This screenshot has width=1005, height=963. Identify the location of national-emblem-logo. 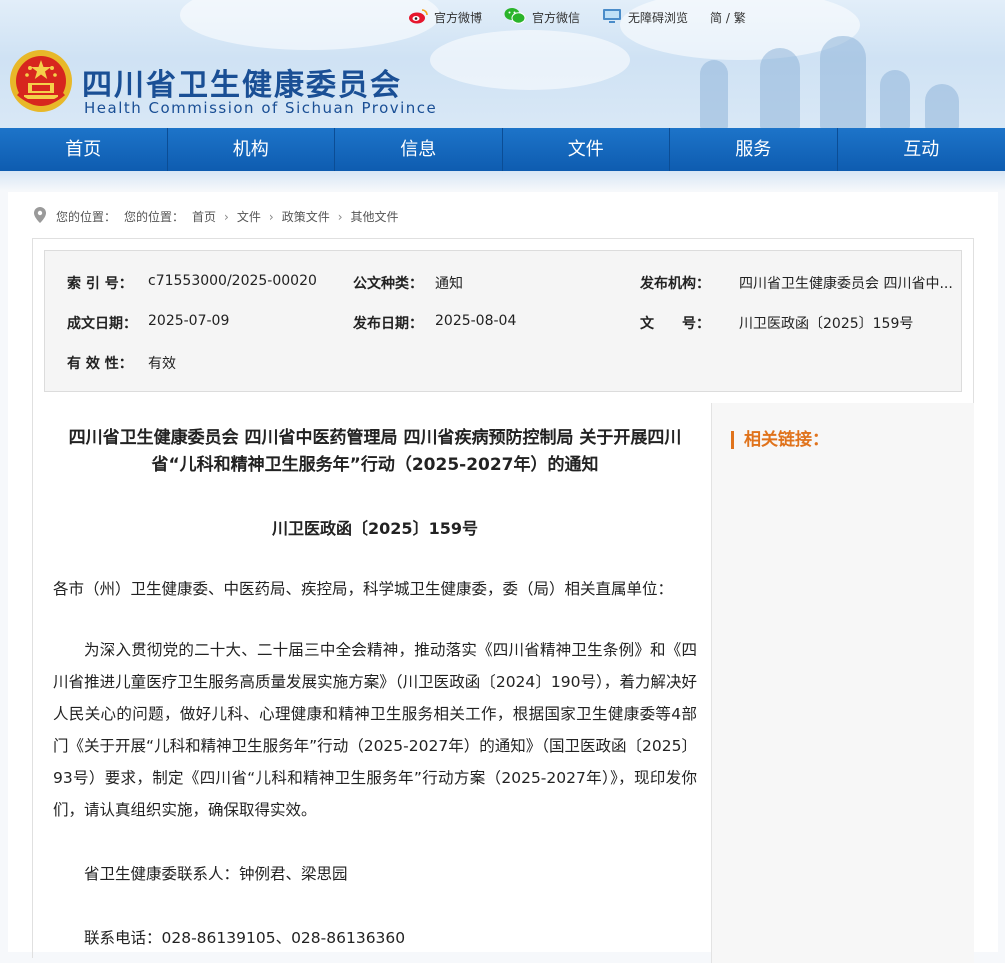
(41, 81).